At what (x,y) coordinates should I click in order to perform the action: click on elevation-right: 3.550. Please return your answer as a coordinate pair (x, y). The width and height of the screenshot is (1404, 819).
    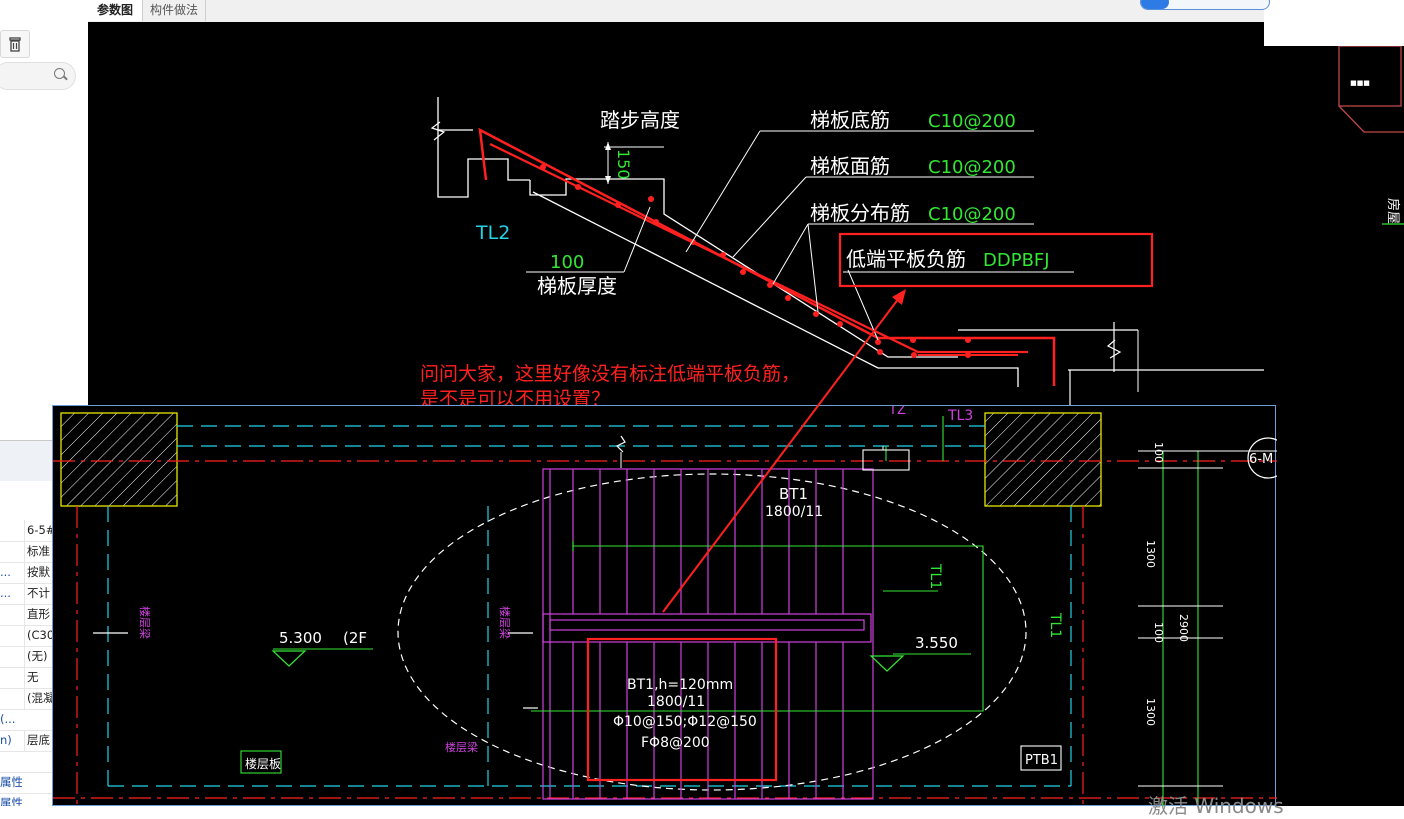
    Looking at the image, I should click on (936, 643).